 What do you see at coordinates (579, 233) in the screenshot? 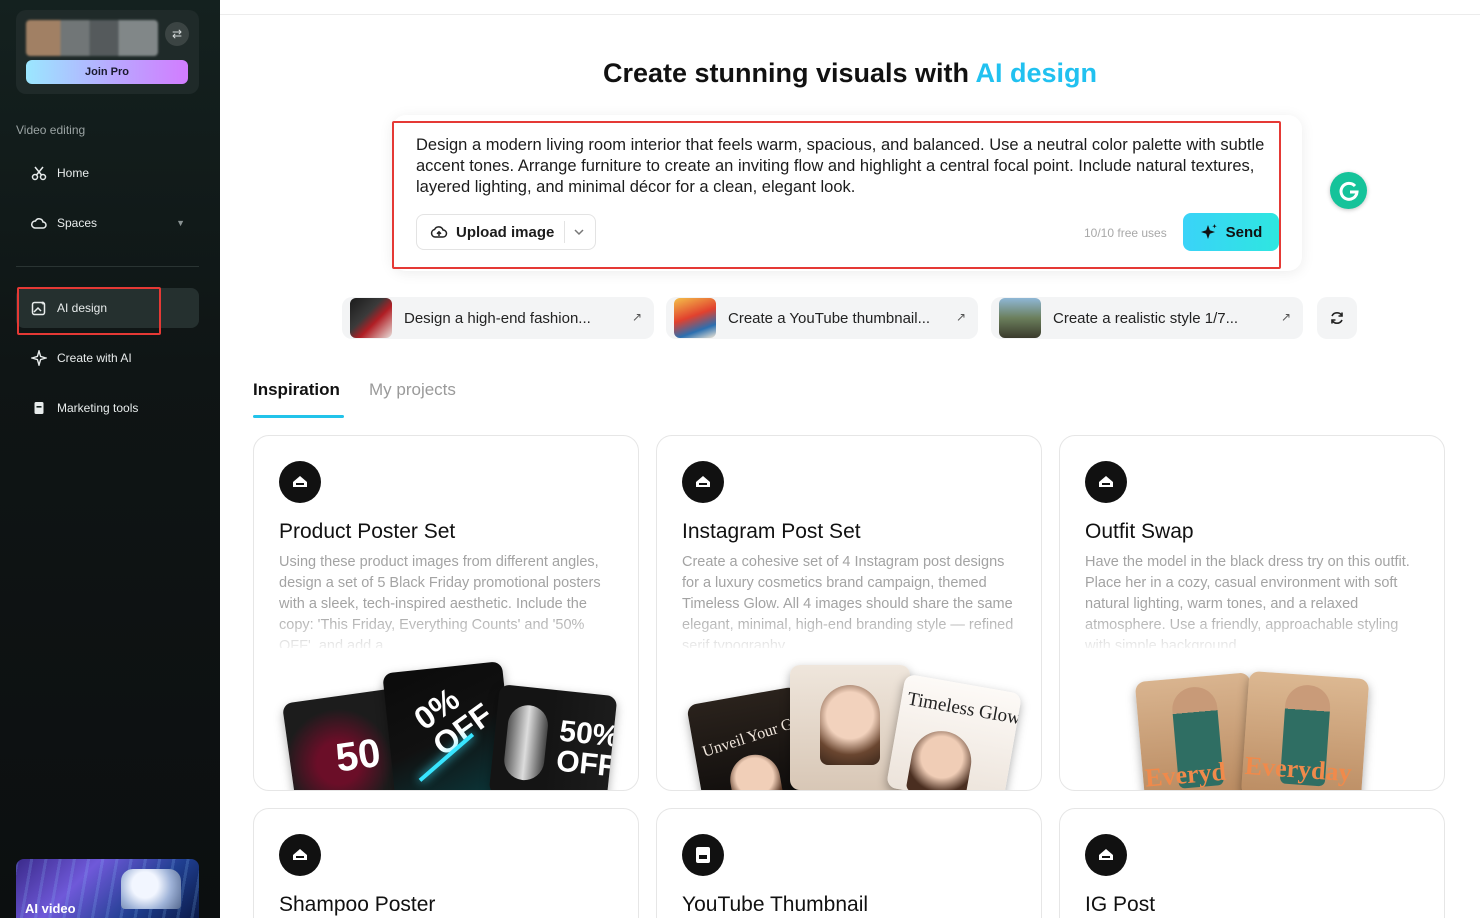
I see `chevron-down-icon` at bounding box center [579, 233].